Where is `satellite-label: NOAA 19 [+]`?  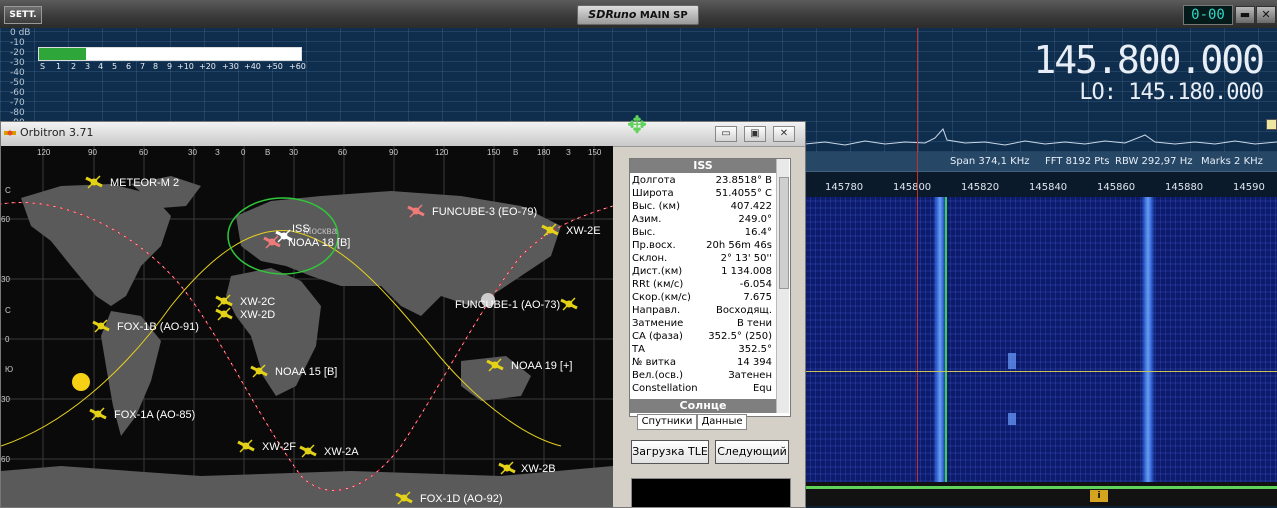
satellite-label: NOAA 19 [+] is located at coordinates (541, 366).